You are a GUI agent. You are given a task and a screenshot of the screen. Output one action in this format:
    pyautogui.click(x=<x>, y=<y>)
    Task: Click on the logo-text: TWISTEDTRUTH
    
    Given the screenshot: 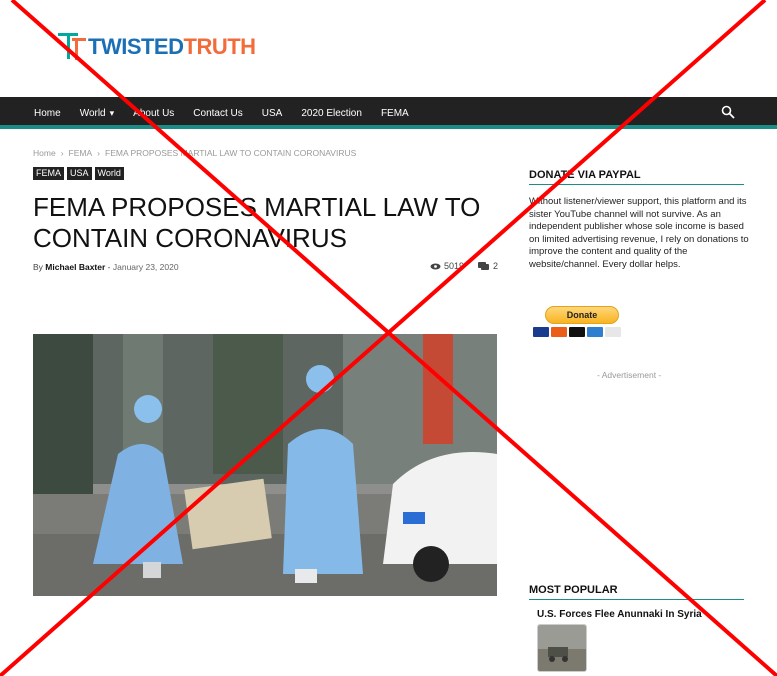 What is the action you would take?
    pyautogui.click(x=172, y=47)
    